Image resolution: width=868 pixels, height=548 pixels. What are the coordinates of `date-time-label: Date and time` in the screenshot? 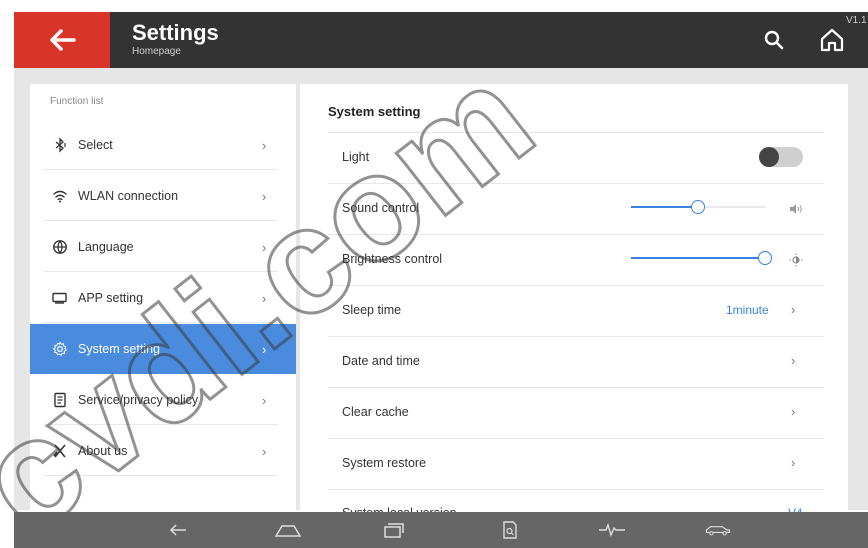 It's located at (381, 361).